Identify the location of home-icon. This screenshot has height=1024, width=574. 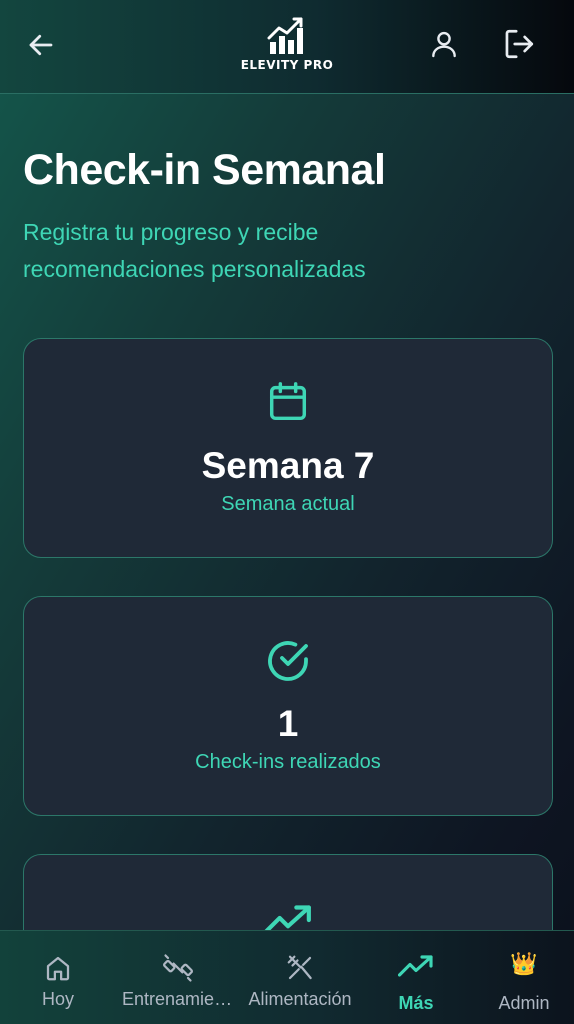
(58, 968).